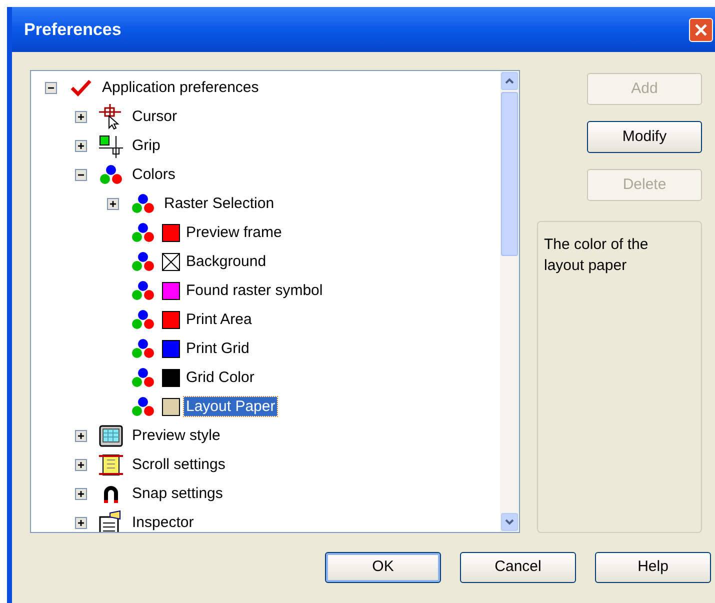 Image resolution: width=715 pixels, height=603 pixels. I want to click on tree-item: Scroll settings, so click(179, 464).